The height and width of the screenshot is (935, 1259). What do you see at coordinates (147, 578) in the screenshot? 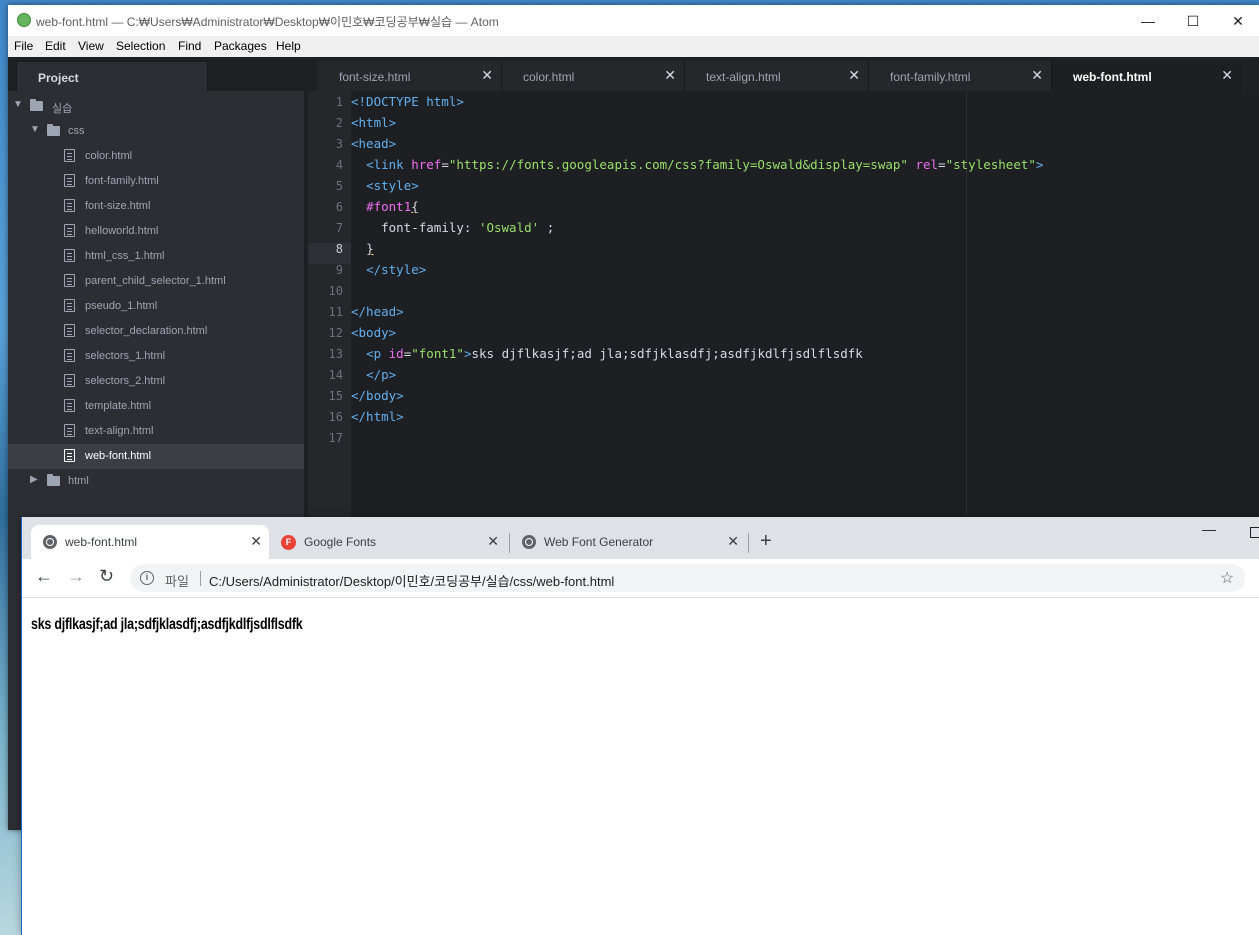
I see `info-icon: i` at bounding box center [147, 578].